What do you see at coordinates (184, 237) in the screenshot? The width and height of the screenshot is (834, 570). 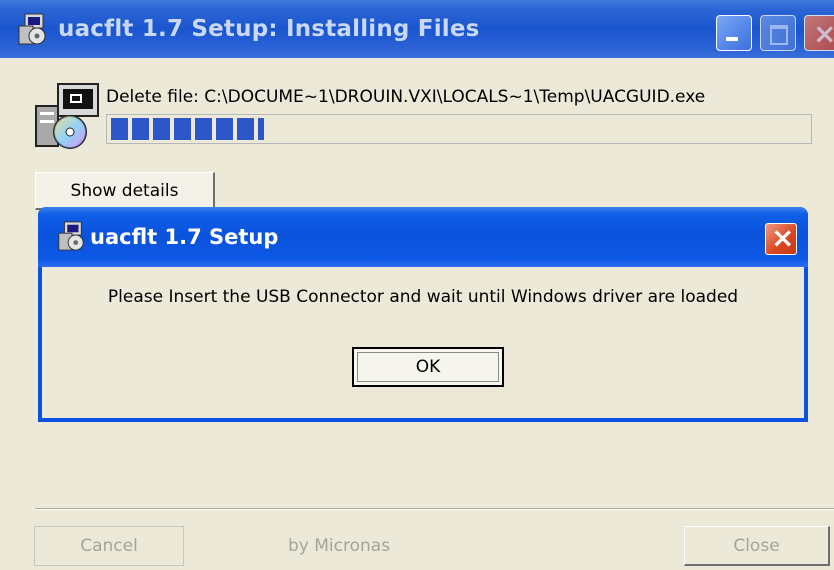 I see `dialog-title: uacflt 1.7 Setup` at bounding box center [184, 237].